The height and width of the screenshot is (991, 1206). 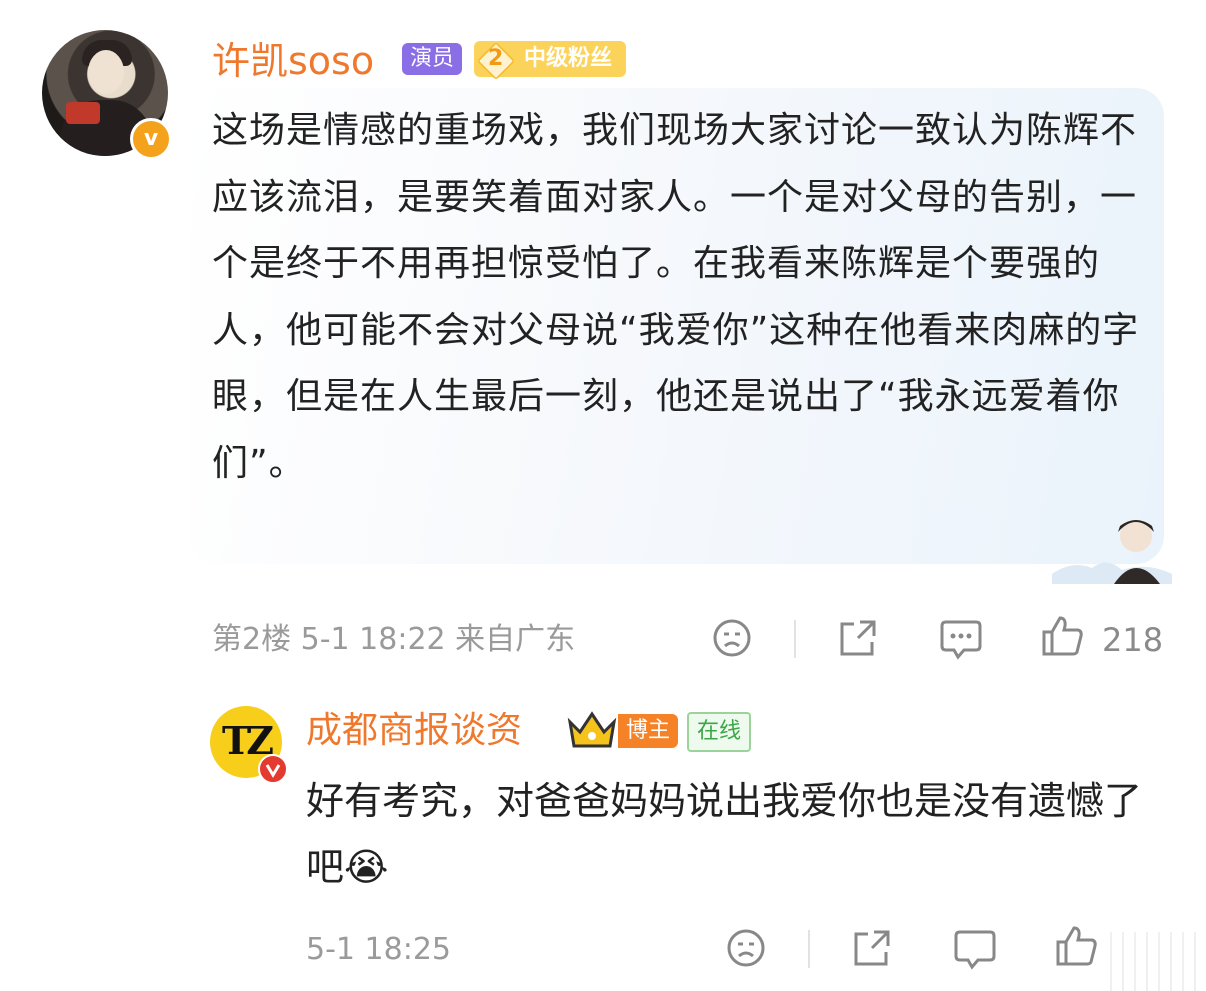 I want to click on reply-text: 好有考究，对爸爸妈妈说出我爱你也是没有遗憾了吧😭, so click(x=736, y=834).